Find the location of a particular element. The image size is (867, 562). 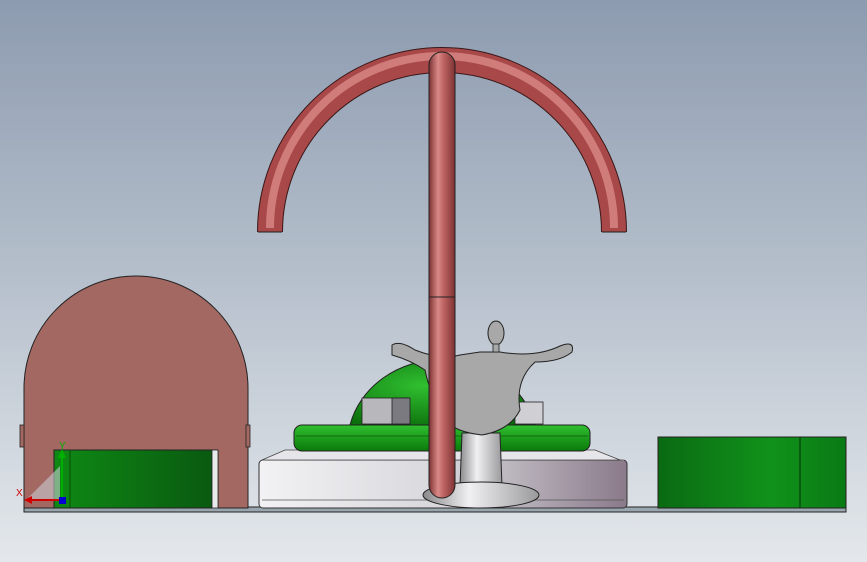

green-block-right is located at coordinates (752, 472).